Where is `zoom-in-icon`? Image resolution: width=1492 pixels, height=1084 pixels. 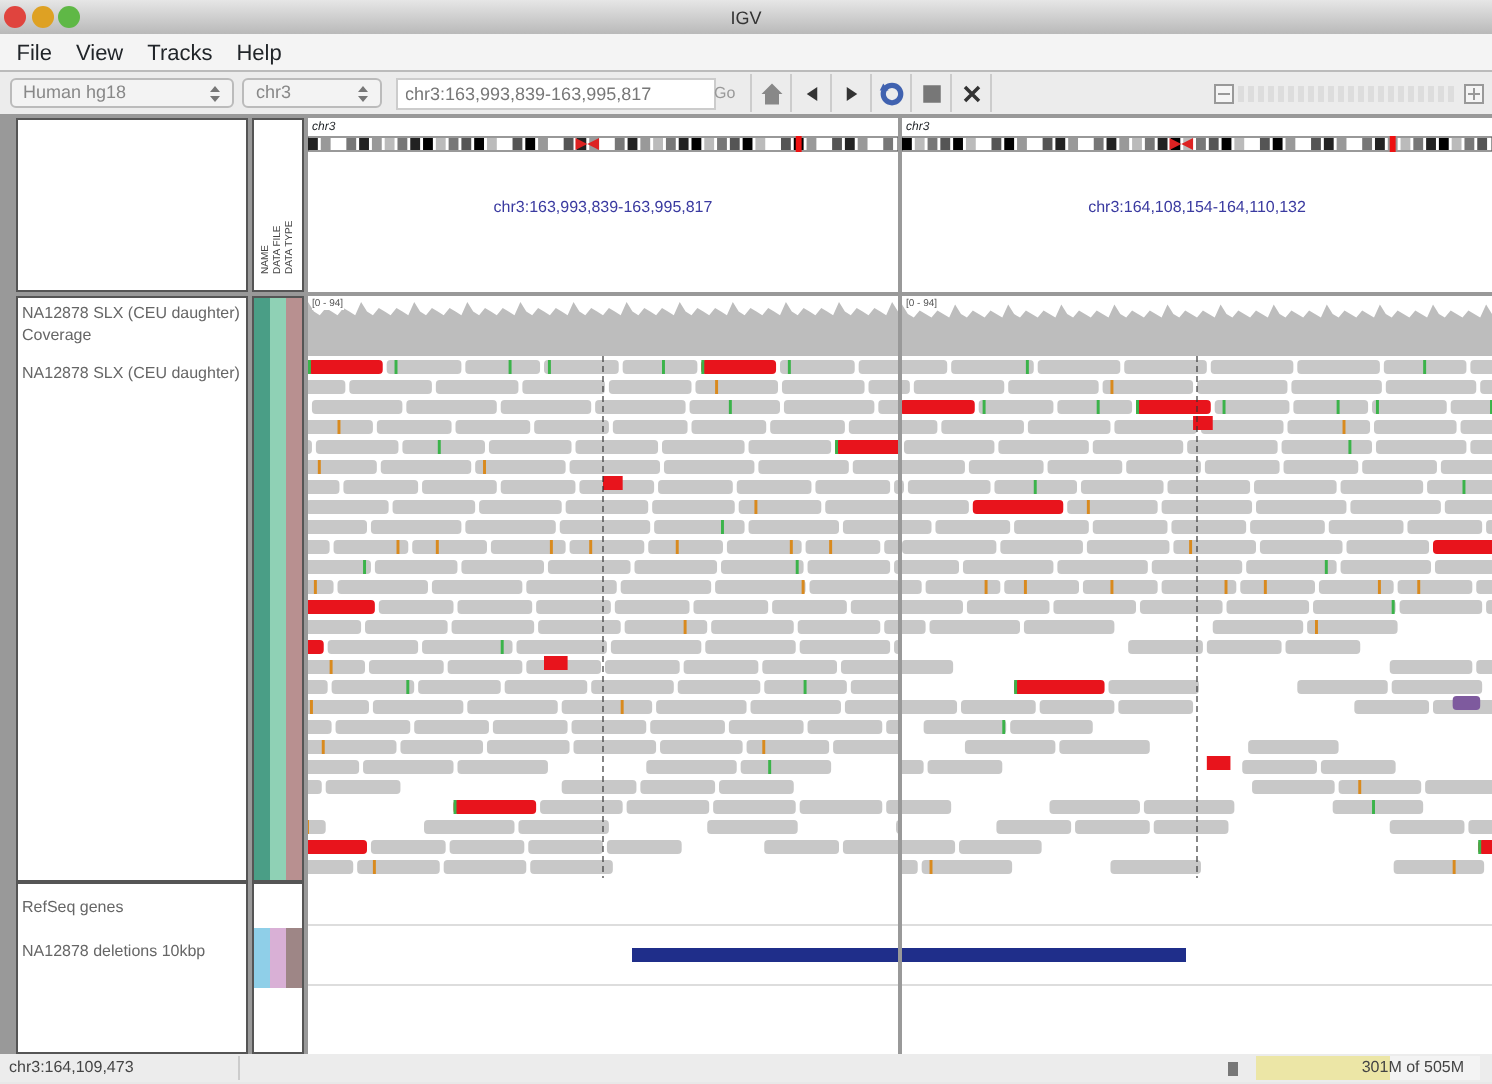
zoom-in-icon is located at coordinates (1473, 93).